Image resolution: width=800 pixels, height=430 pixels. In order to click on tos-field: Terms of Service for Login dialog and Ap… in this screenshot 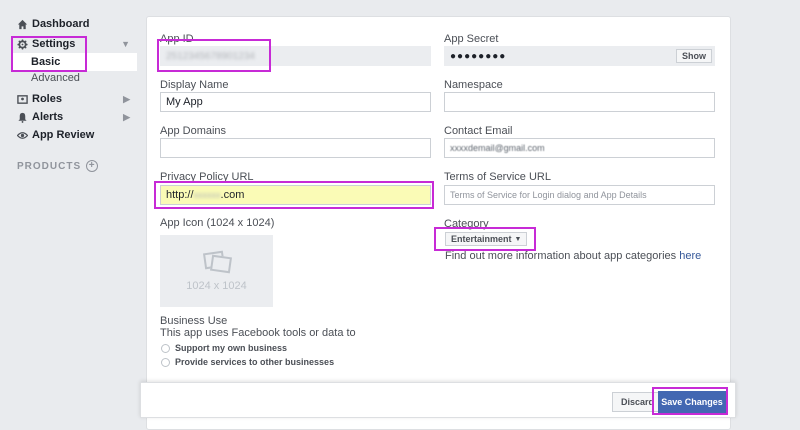, I will do `click(579, 195)`.